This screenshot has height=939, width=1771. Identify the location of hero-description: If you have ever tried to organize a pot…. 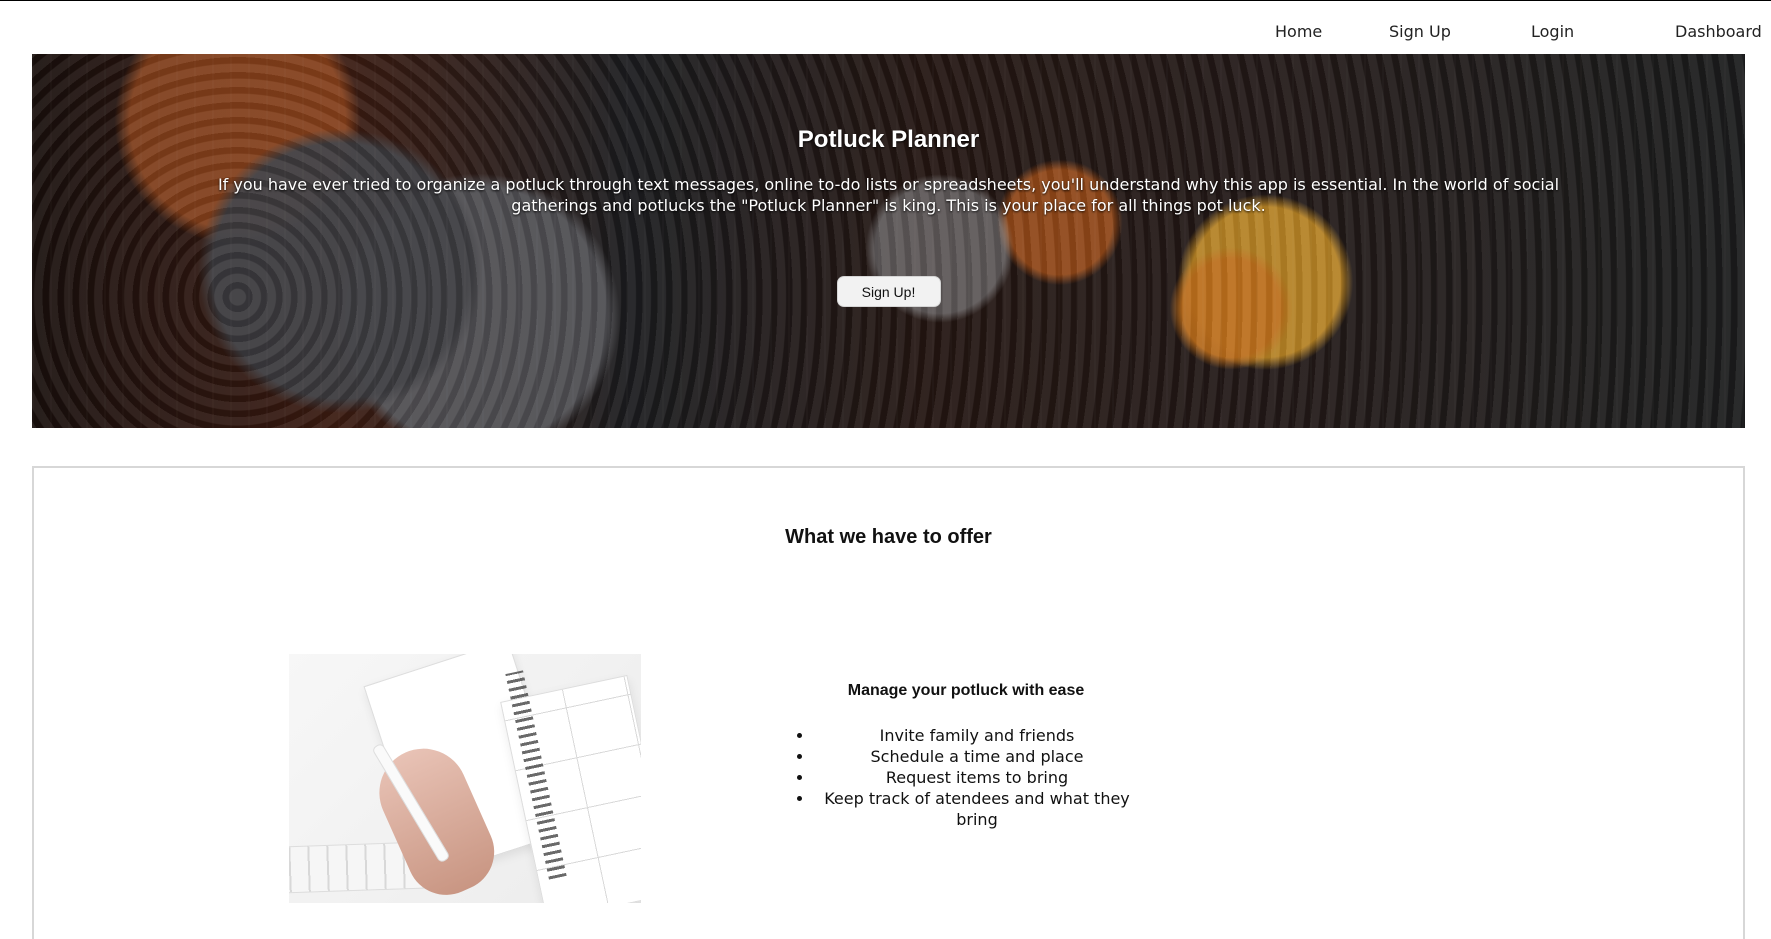
(888, 195).